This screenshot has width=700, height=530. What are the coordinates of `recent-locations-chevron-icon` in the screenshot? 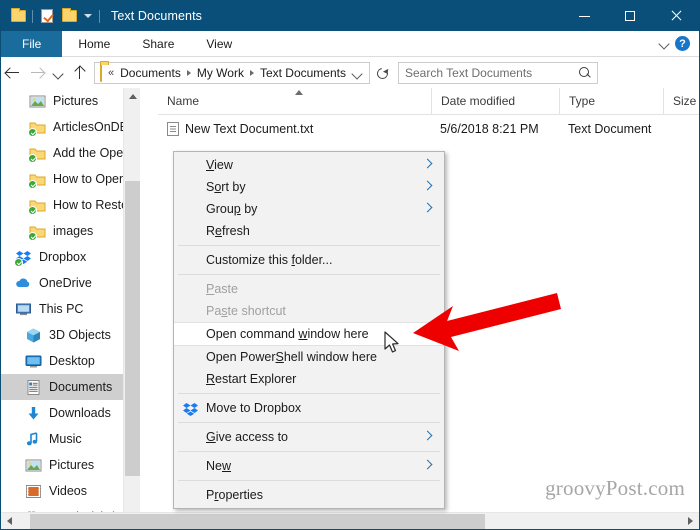 It's located at (58, 73).